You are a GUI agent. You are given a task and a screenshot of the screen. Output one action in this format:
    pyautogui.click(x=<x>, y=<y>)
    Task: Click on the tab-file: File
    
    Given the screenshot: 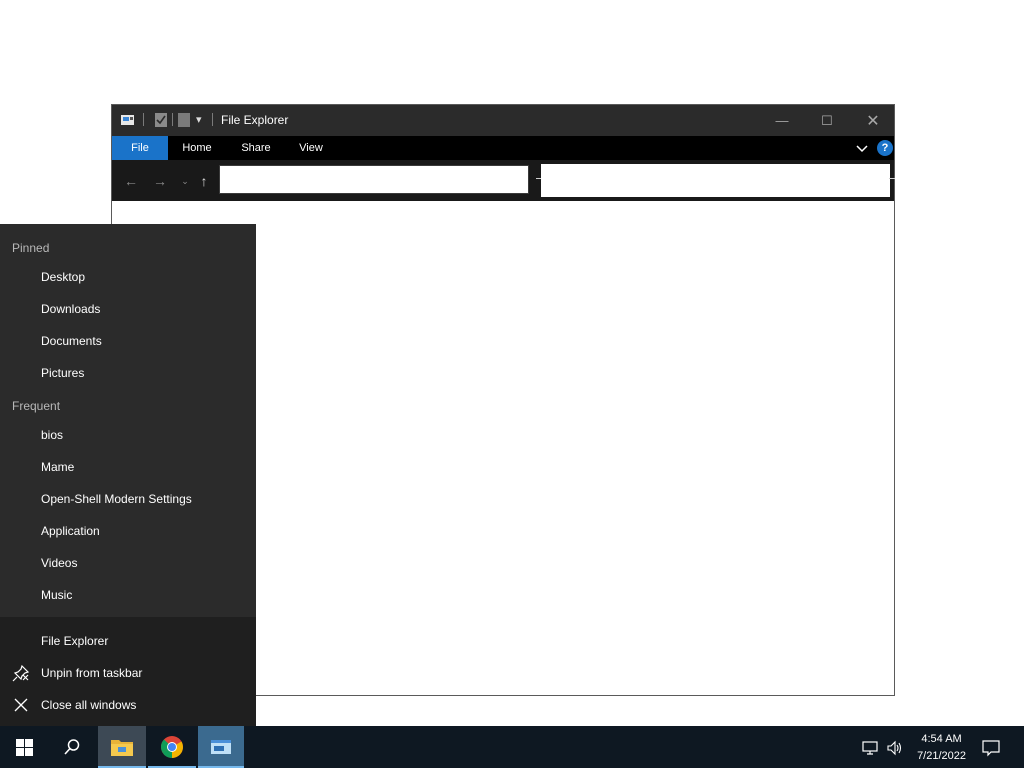 What is the action you would take?
    pyautogui.click(x=140, y=148)
    